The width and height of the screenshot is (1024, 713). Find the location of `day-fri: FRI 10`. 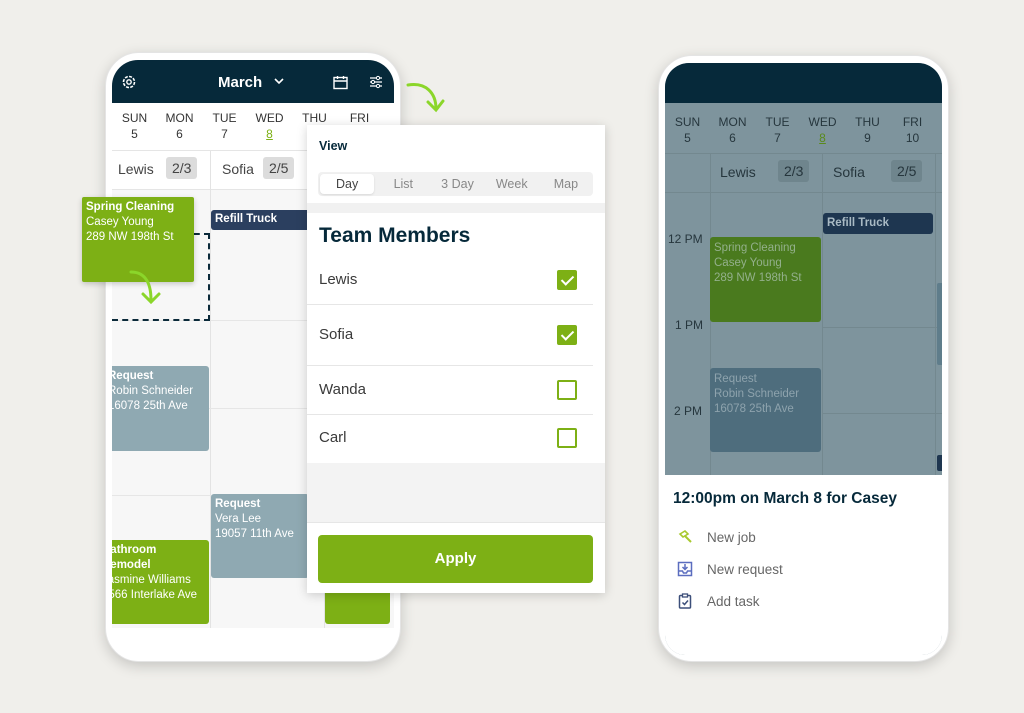

day-fri: FRI 10 is located at coordinates (912, 133).